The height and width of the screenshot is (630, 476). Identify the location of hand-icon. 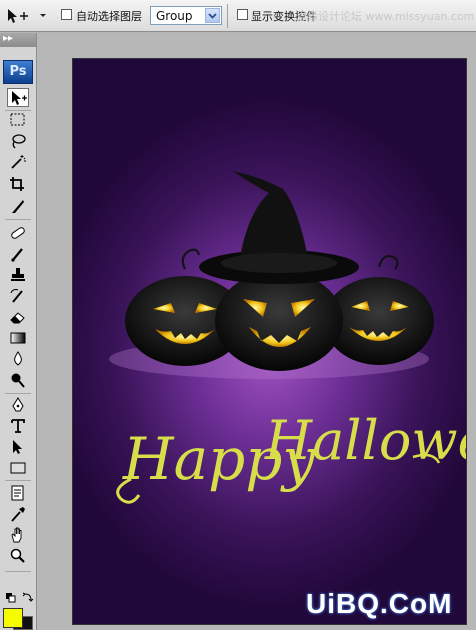
(18, 535).